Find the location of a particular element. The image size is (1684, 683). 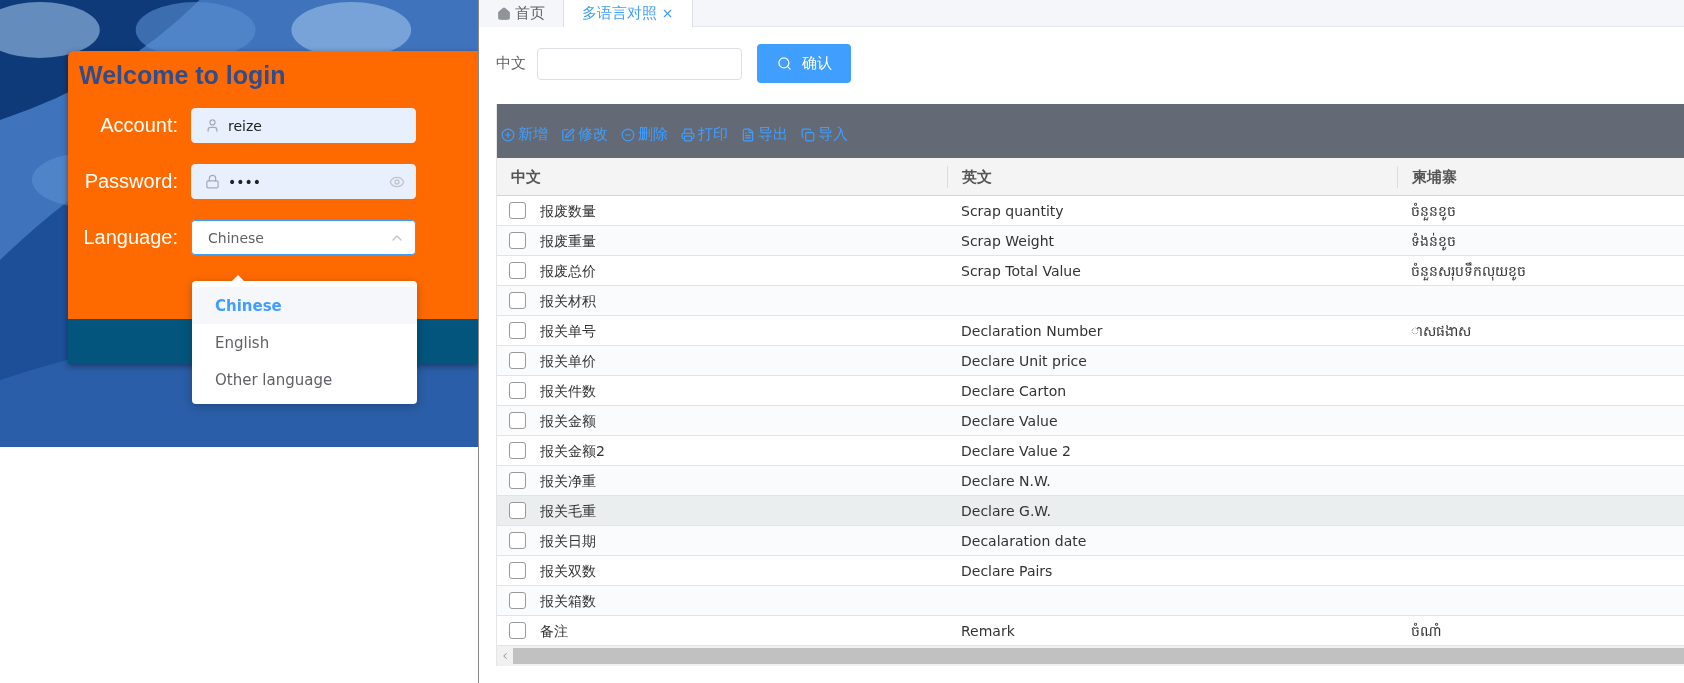

home-icon is located at coordinates (504, 13).